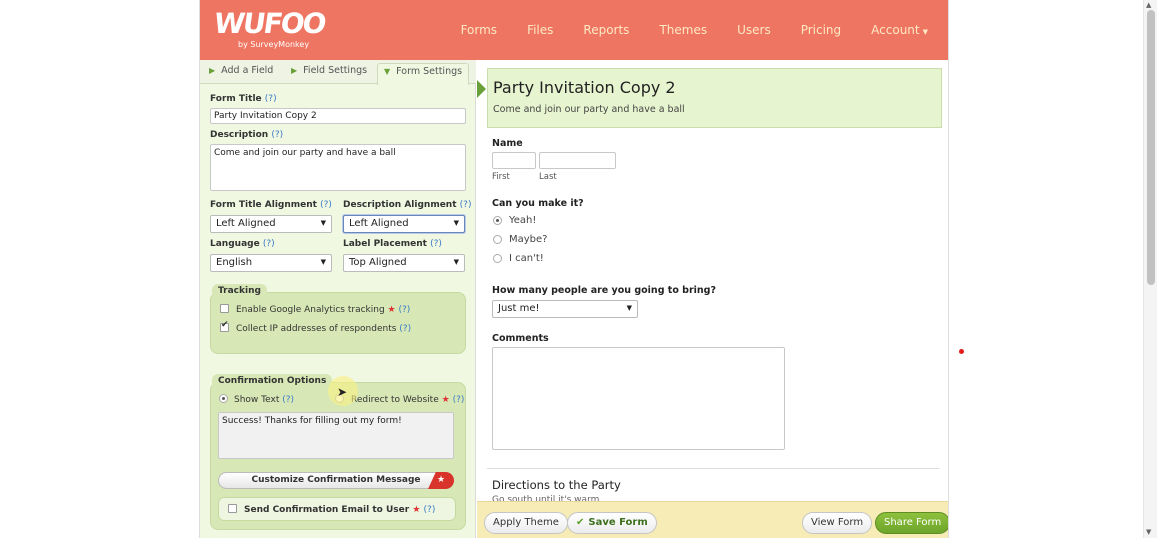  Describe the element at coordinates (604, 290) in the screenshot. I see `guest-count-label: How many people are you going to bring?` at that location.